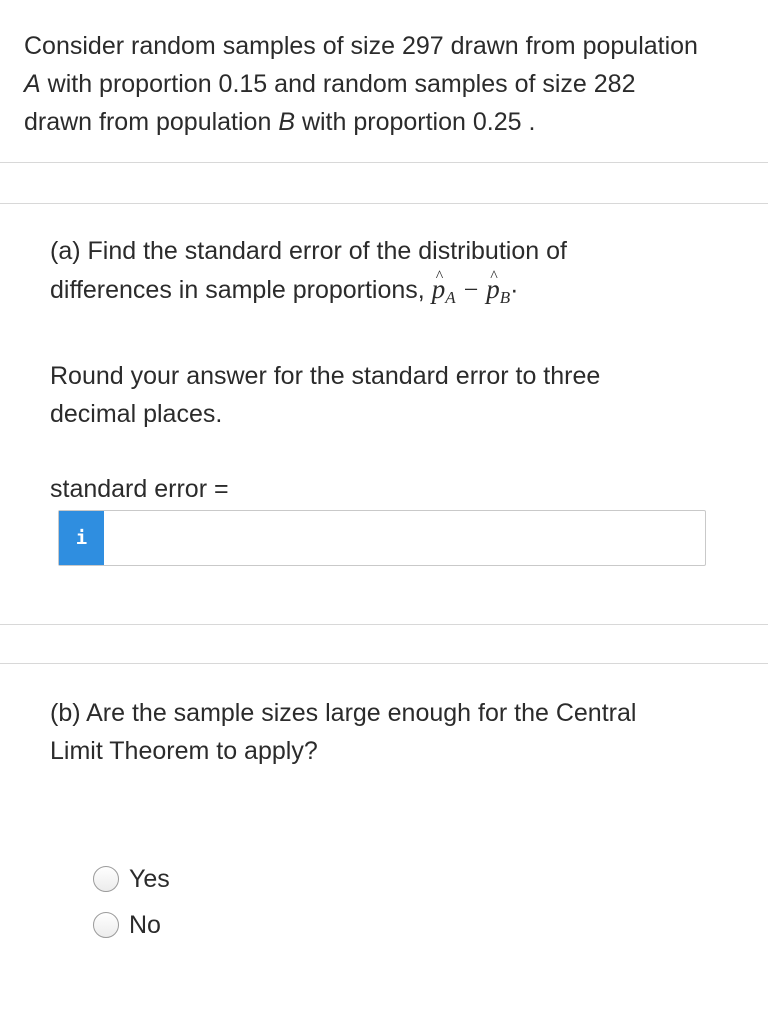 This screenshot has width=768, height=1024. Describe the element at coordinates (494, 276) in the screenshot. I see `hat-b: ^` at that location.